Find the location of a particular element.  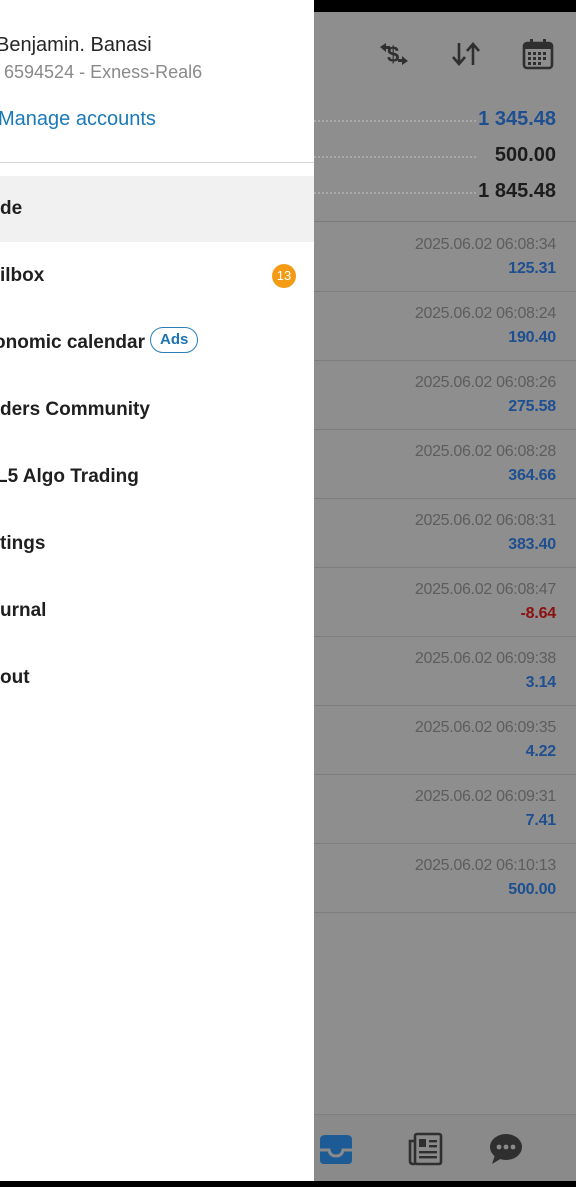

ads-chip: Ads is located at coordinates (174, 340).